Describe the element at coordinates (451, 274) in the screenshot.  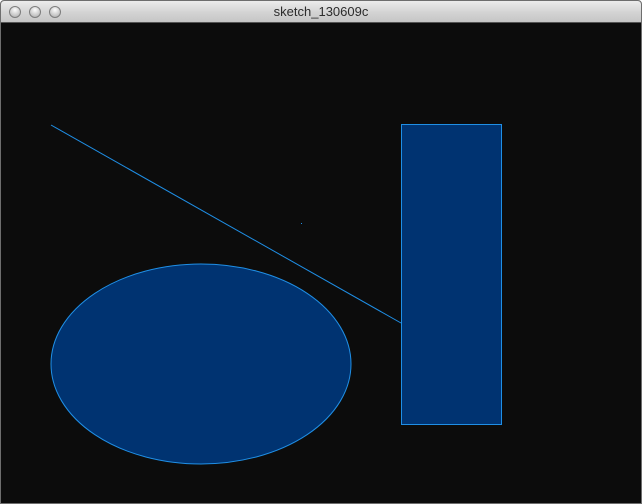
I see `blue-rectangle` at that location.